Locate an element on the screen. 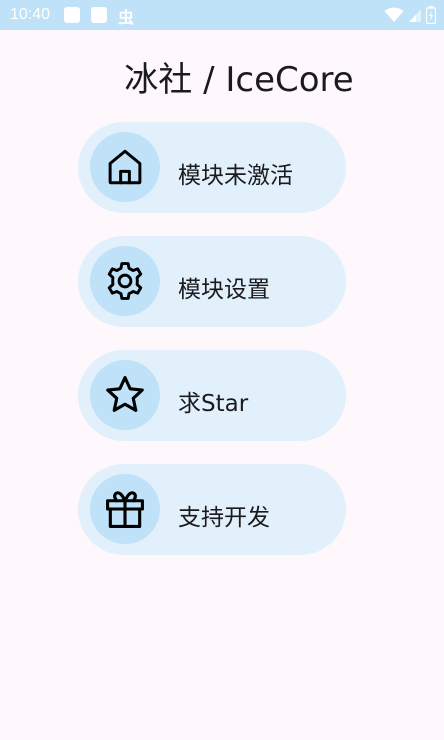  battery-icon is located at coordinates (431, 15).